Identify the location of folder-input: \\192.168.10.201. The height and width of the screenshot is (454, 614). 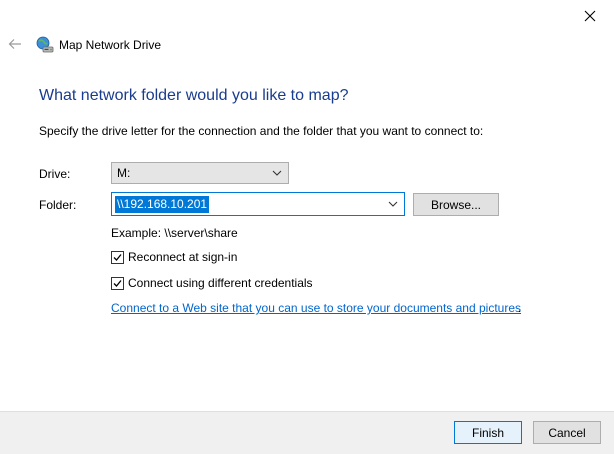
(258, 204).